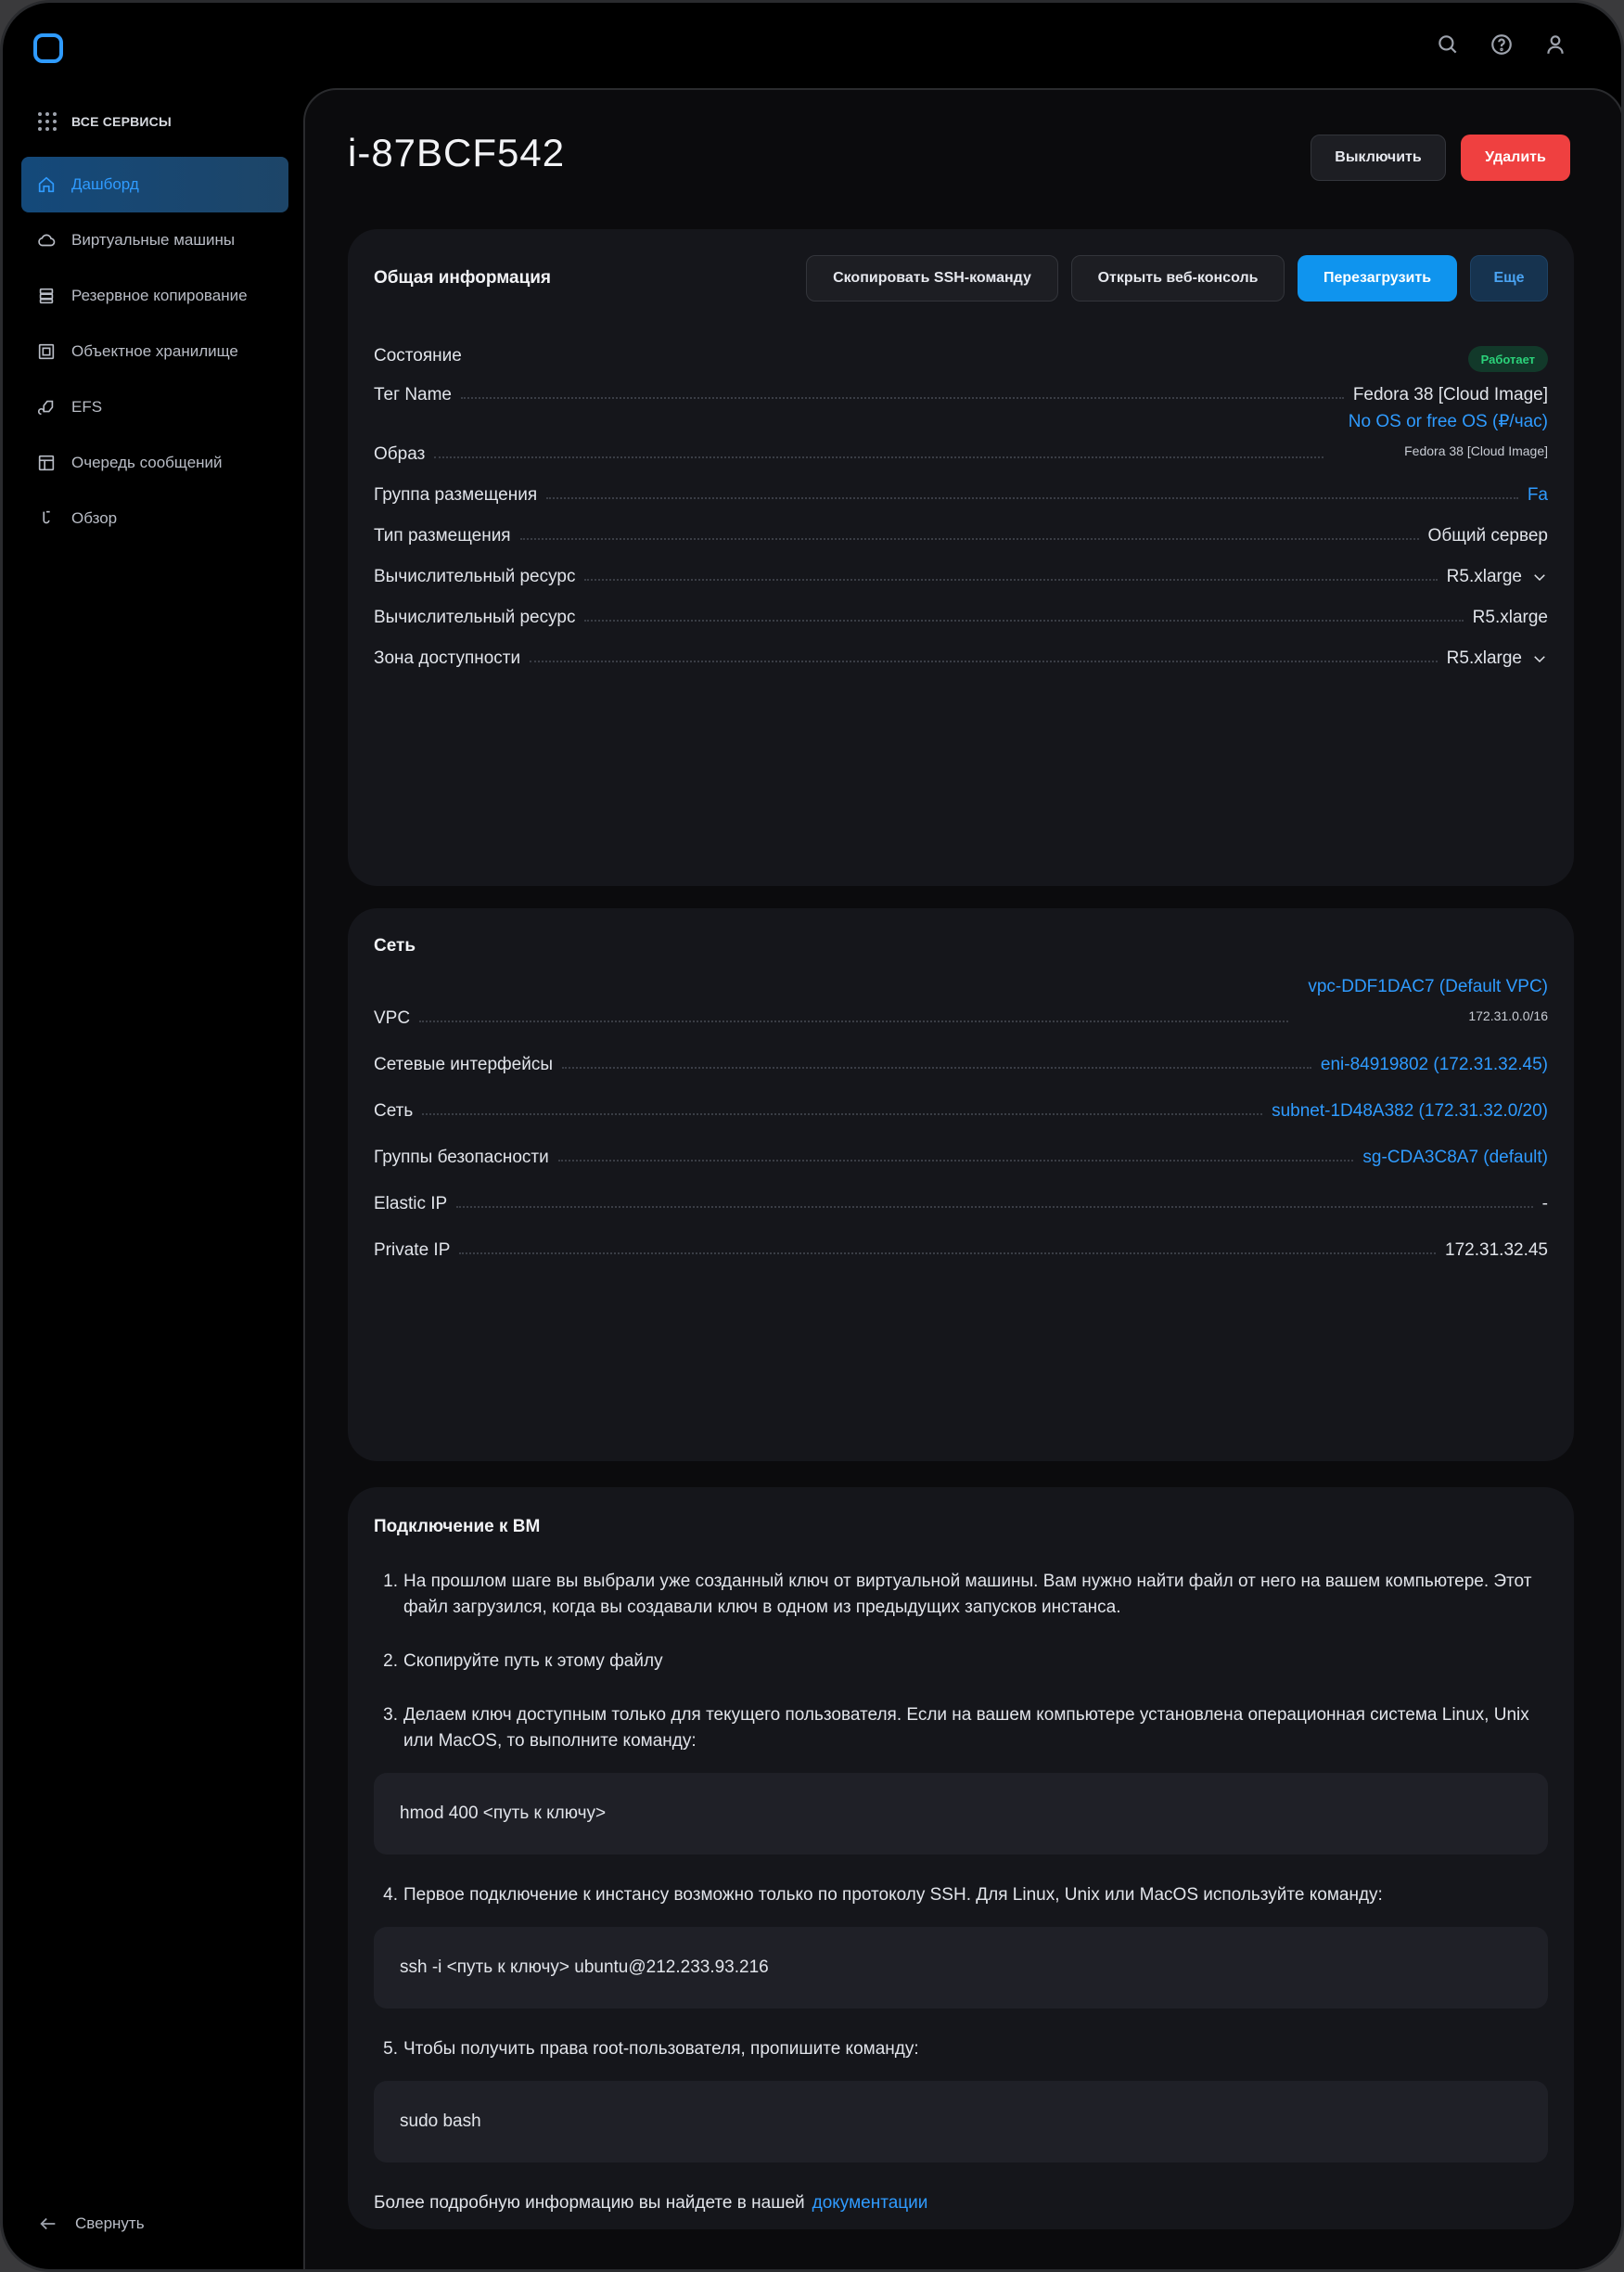 This screenshot has width=1624, height=2272. I want to click on row-label: Elastic IP, so click(411, 1203).